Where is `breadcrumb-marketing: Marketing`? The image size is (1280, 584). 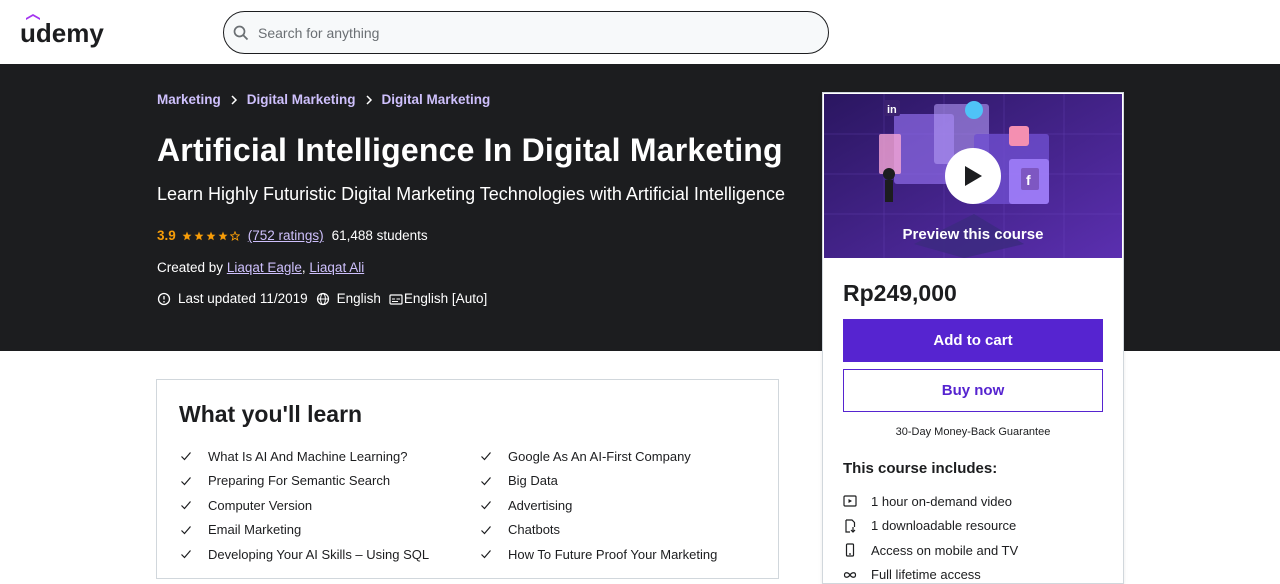 breadcrumb-marketing: Marketing is located at coordinates (189, 99).